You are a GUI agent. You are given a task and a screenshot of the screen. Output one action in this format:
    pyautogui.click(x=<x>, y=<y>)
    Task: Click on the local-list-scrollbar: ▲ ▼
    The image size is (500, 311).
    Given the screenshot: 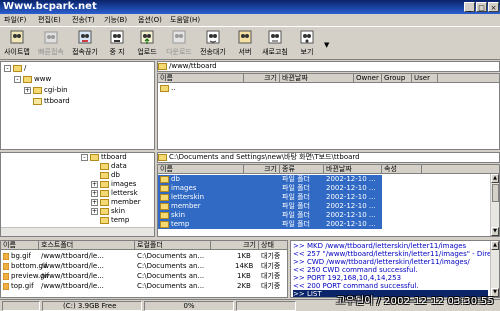 What is the action you would take?
    pyautogui.click(x=494, y=205)
    